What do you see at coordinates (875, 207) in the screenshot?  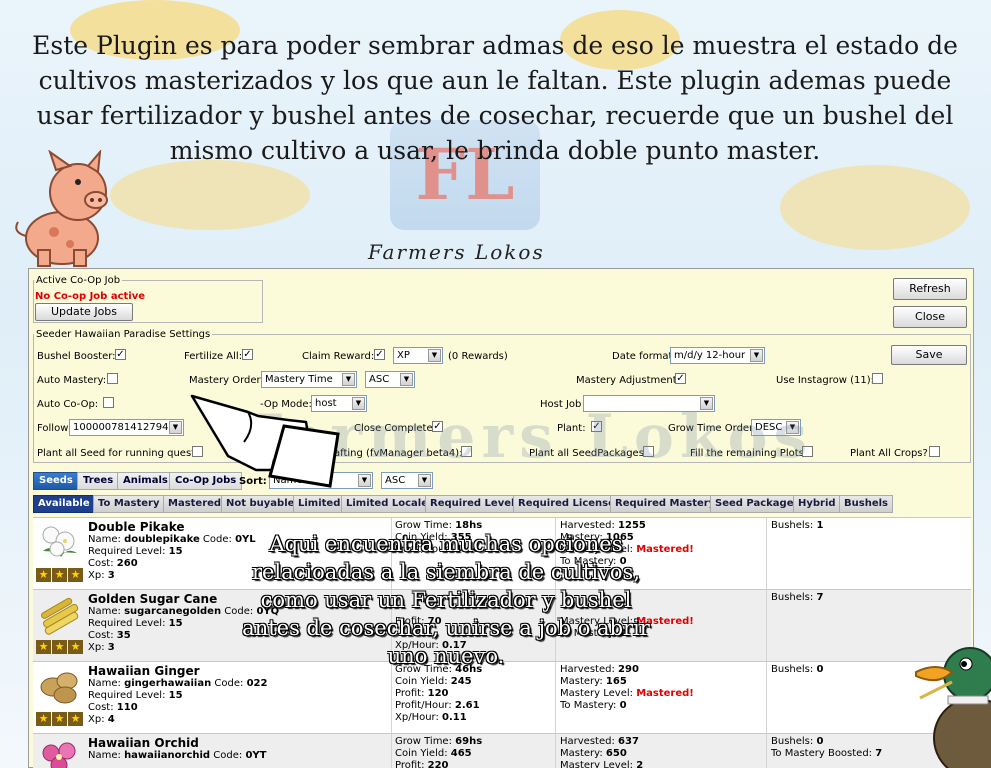 I see `cloud-decoration` at bounding box center [875, 207].